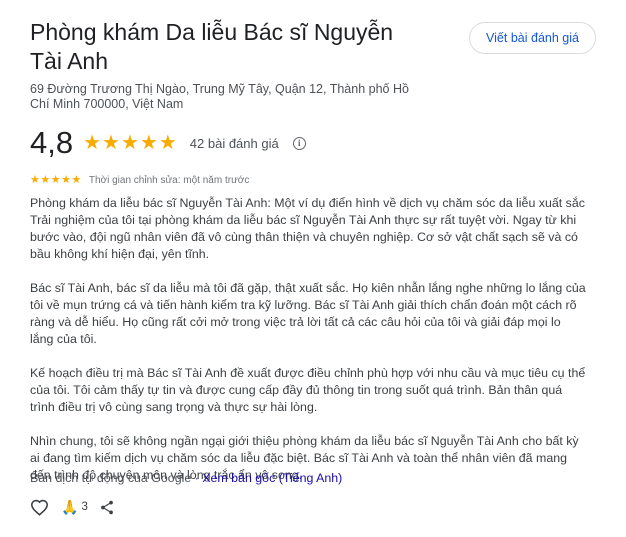 The image size is (626, 537). I want to click on heart-icon, so click(39, 507).